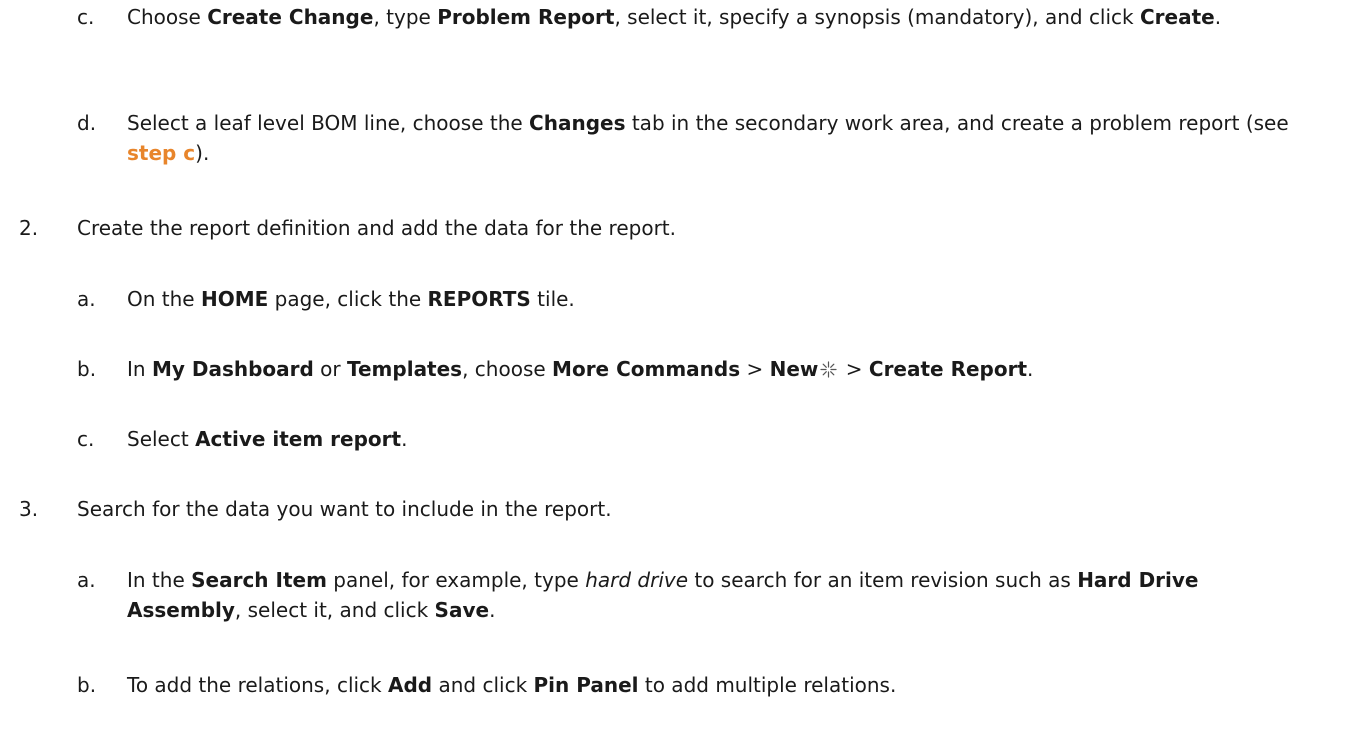  Describe the element at coordinates (697, 439) in the screenshot. I see `substep-c-active-item-report: c. Select Active item report.` at that location.